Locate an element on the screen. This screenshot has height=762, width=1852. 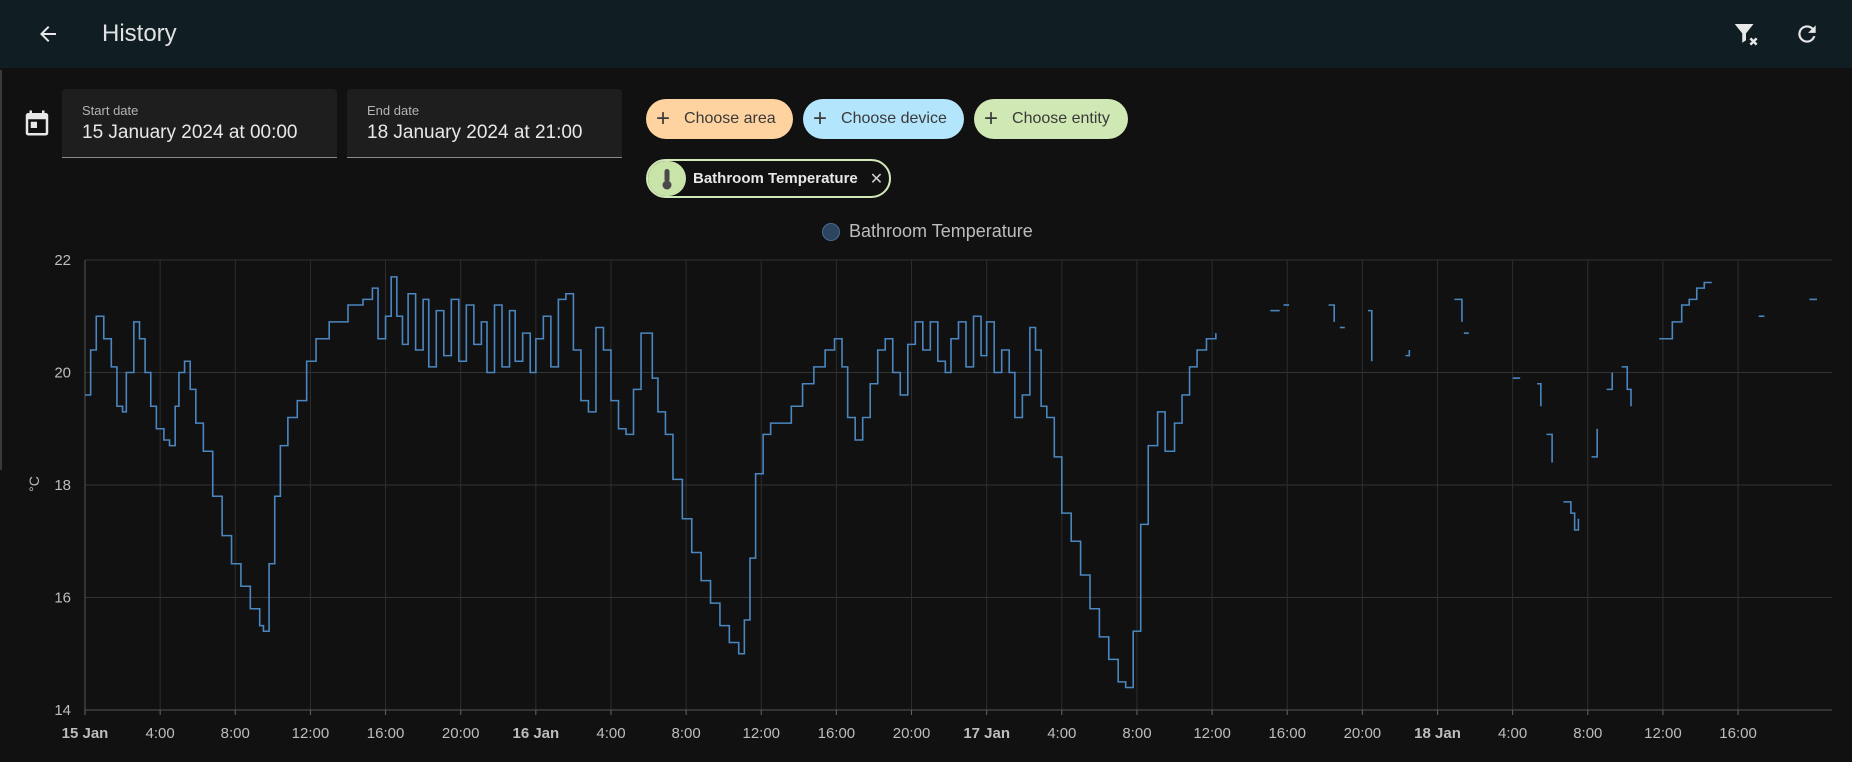
y-tick-label: 14 is located at coordinates (62, 710).